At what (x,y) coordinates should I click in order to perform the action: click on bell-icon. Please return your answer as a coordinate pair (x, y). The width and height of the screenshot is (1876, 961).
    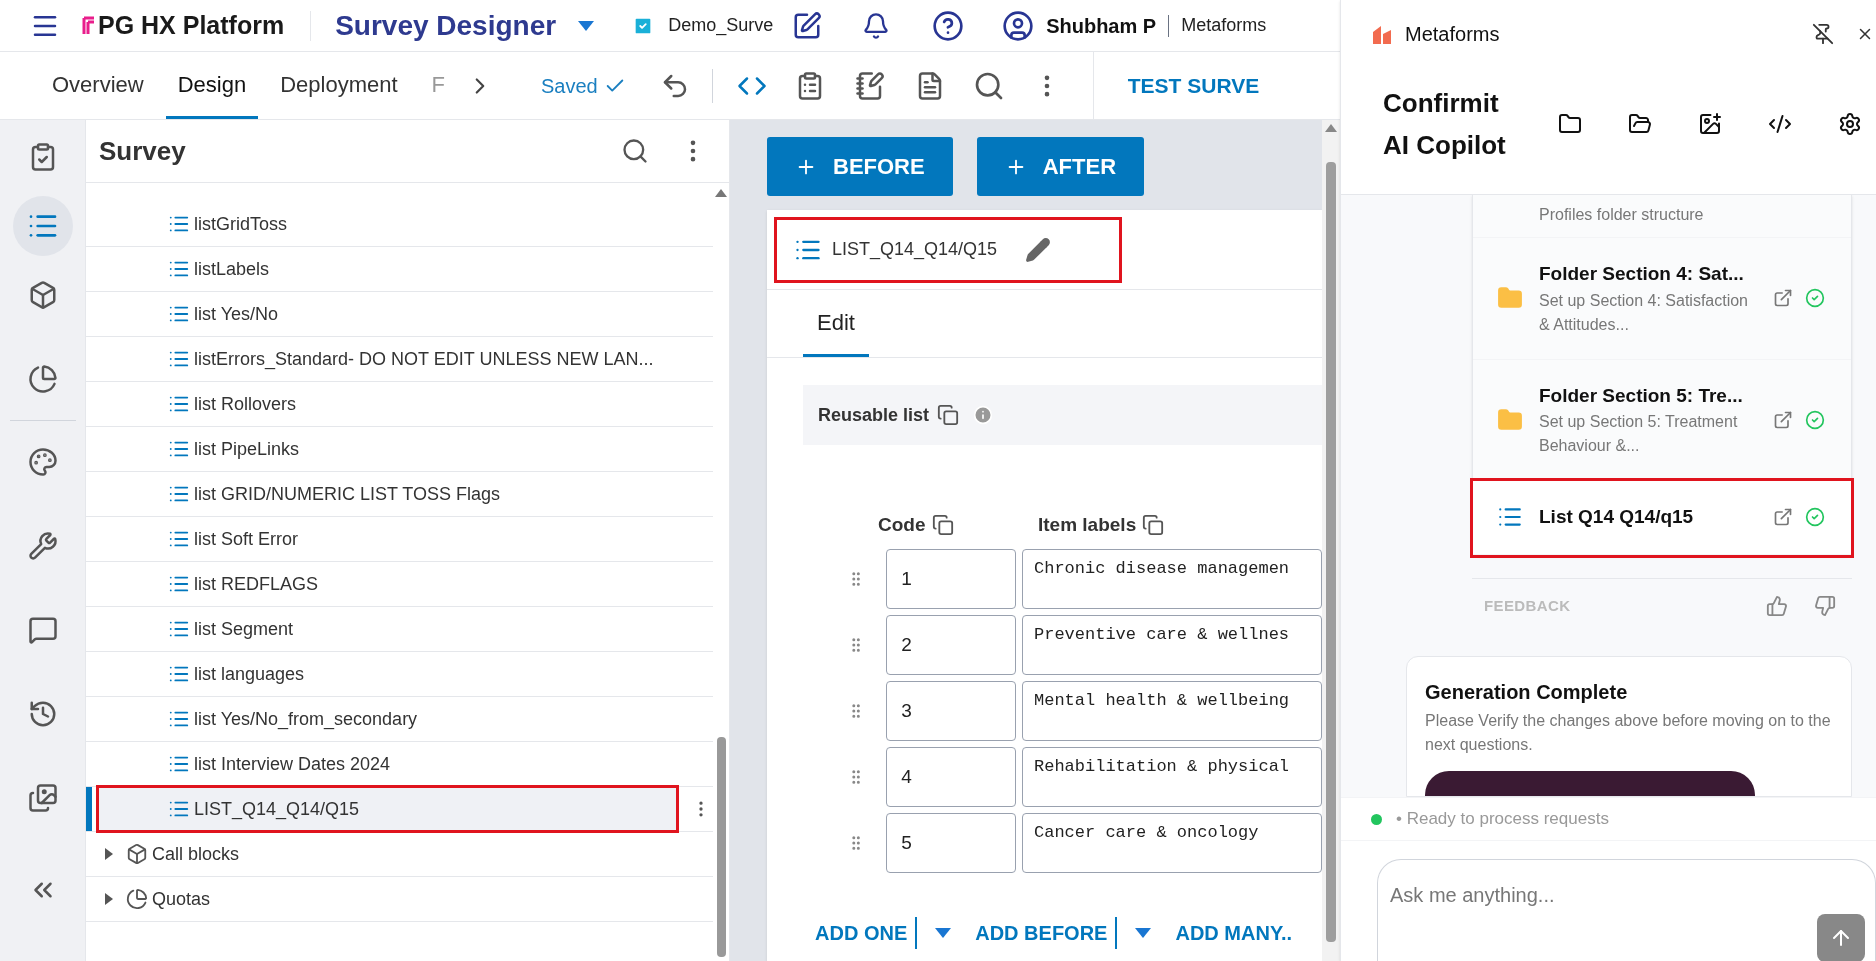
    Looking at the image, I should click on (876, 25).